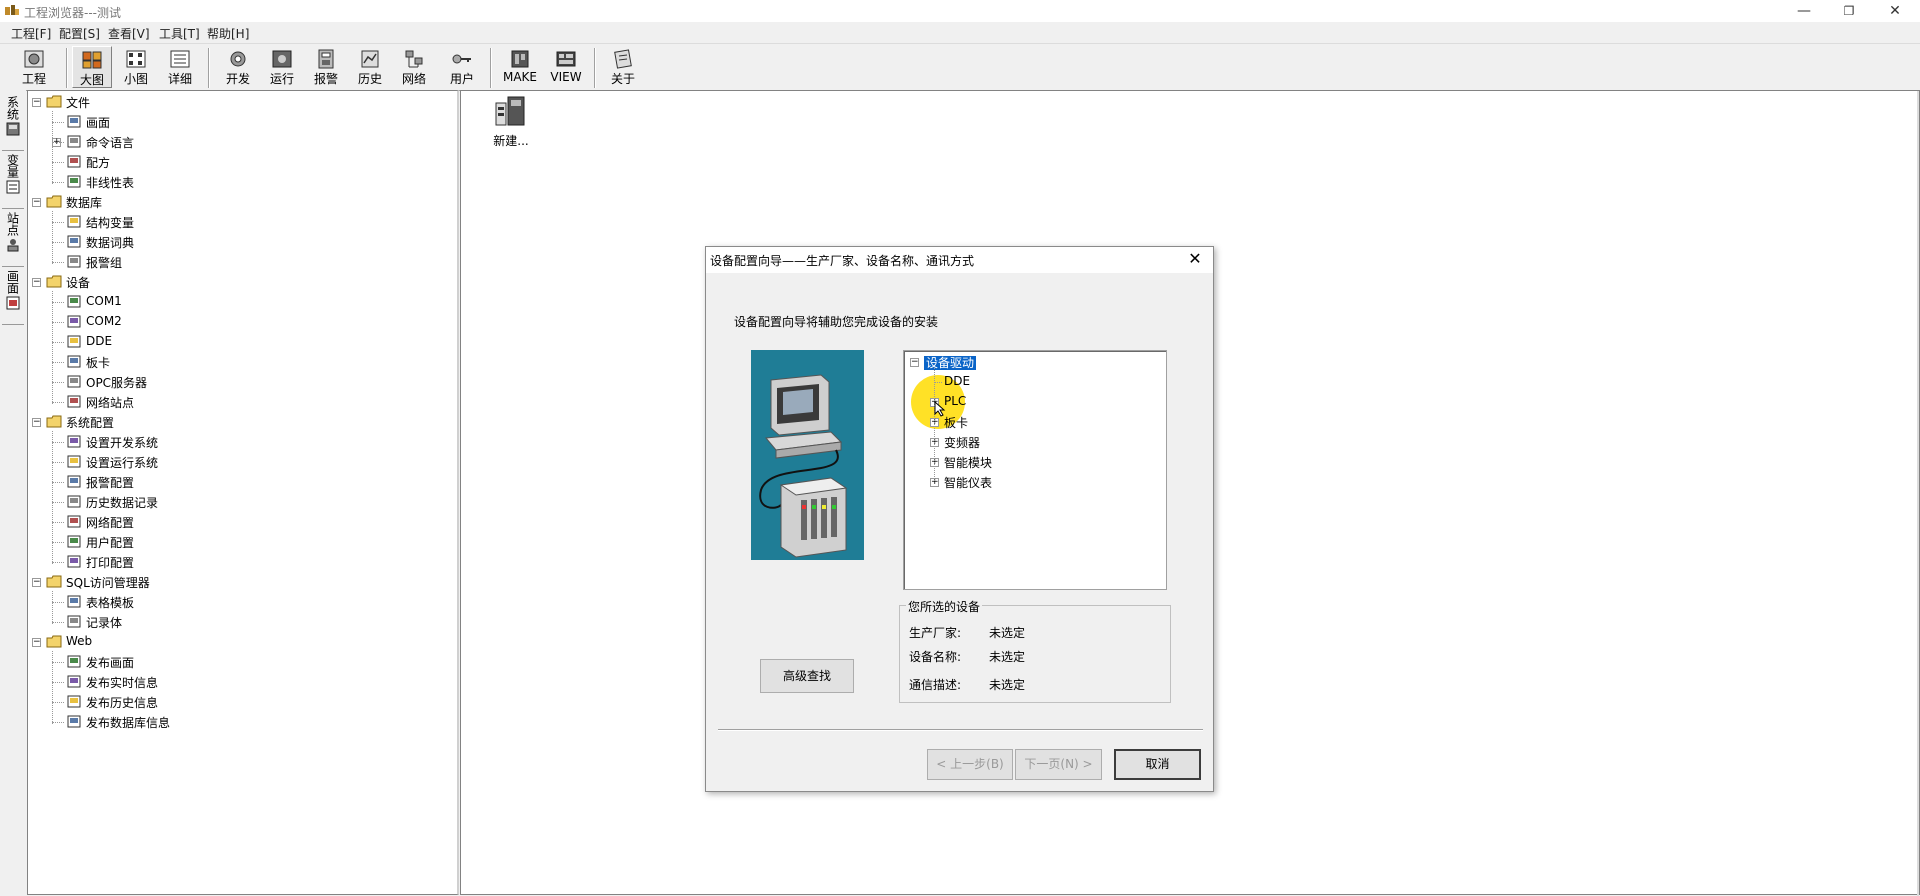 The image size is (1920, 896). Describe the element at coordinates (968, 462) in the screenshot. I see `device-tree-item: 智能模块` at that location.